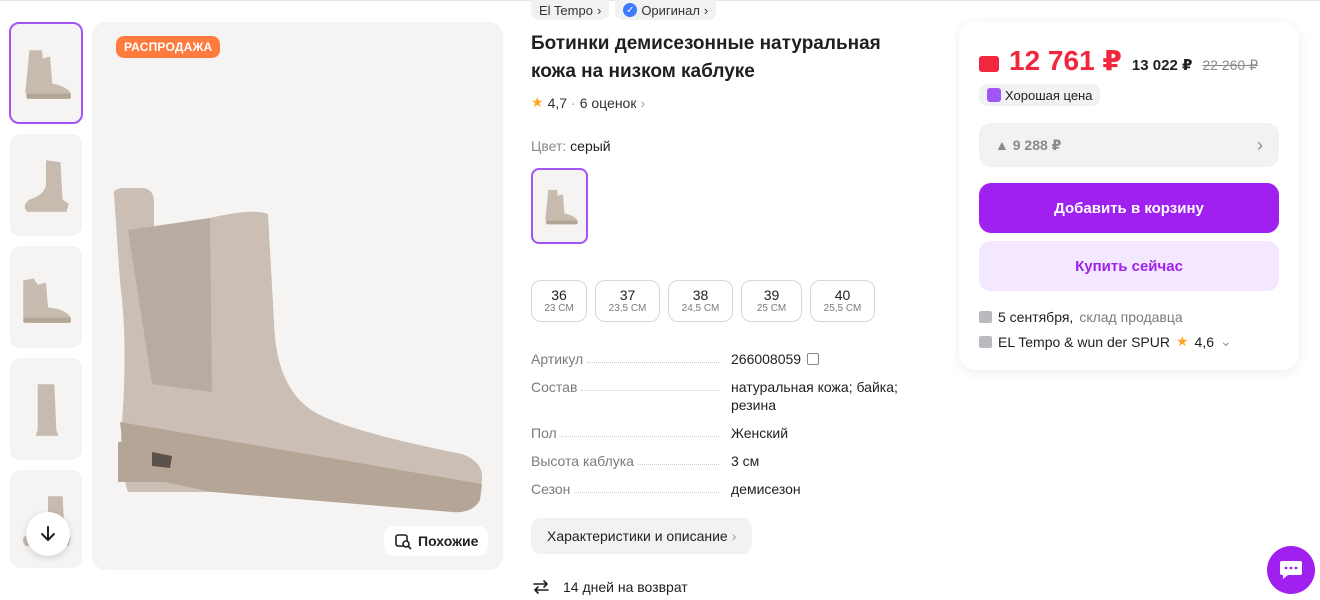  Describe the element at coordinates (766, 359) in the screenshot. I see `spec-value: 266008059` at that location.